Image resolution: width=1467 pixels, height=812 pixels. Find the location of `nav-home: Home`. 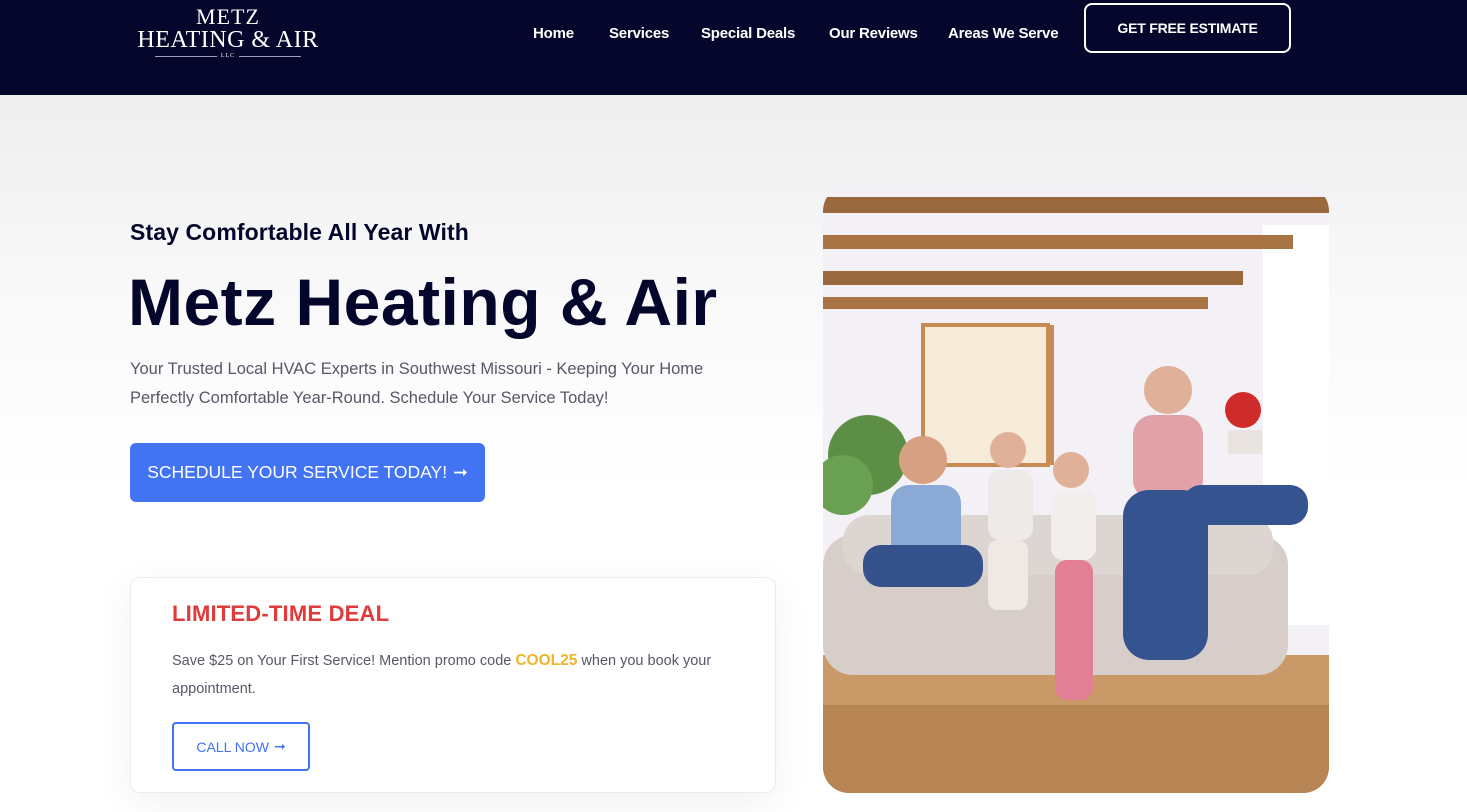

nav-home: Home is located at coordinates (553, 34).